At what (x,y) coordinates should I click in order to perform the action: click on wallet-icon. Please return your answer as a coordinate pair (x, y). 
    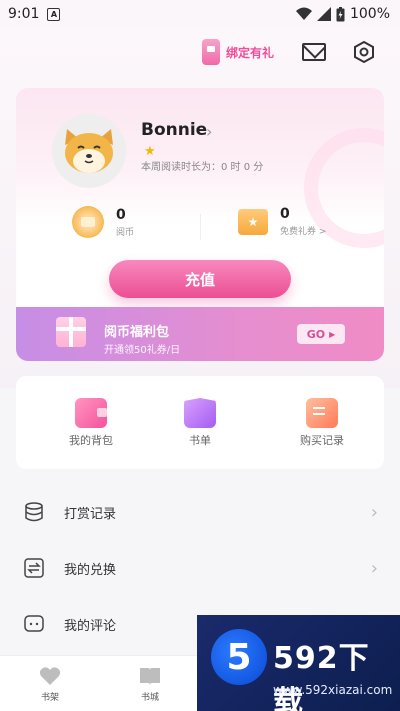
    Looking at the image, I should click on (91, 413).